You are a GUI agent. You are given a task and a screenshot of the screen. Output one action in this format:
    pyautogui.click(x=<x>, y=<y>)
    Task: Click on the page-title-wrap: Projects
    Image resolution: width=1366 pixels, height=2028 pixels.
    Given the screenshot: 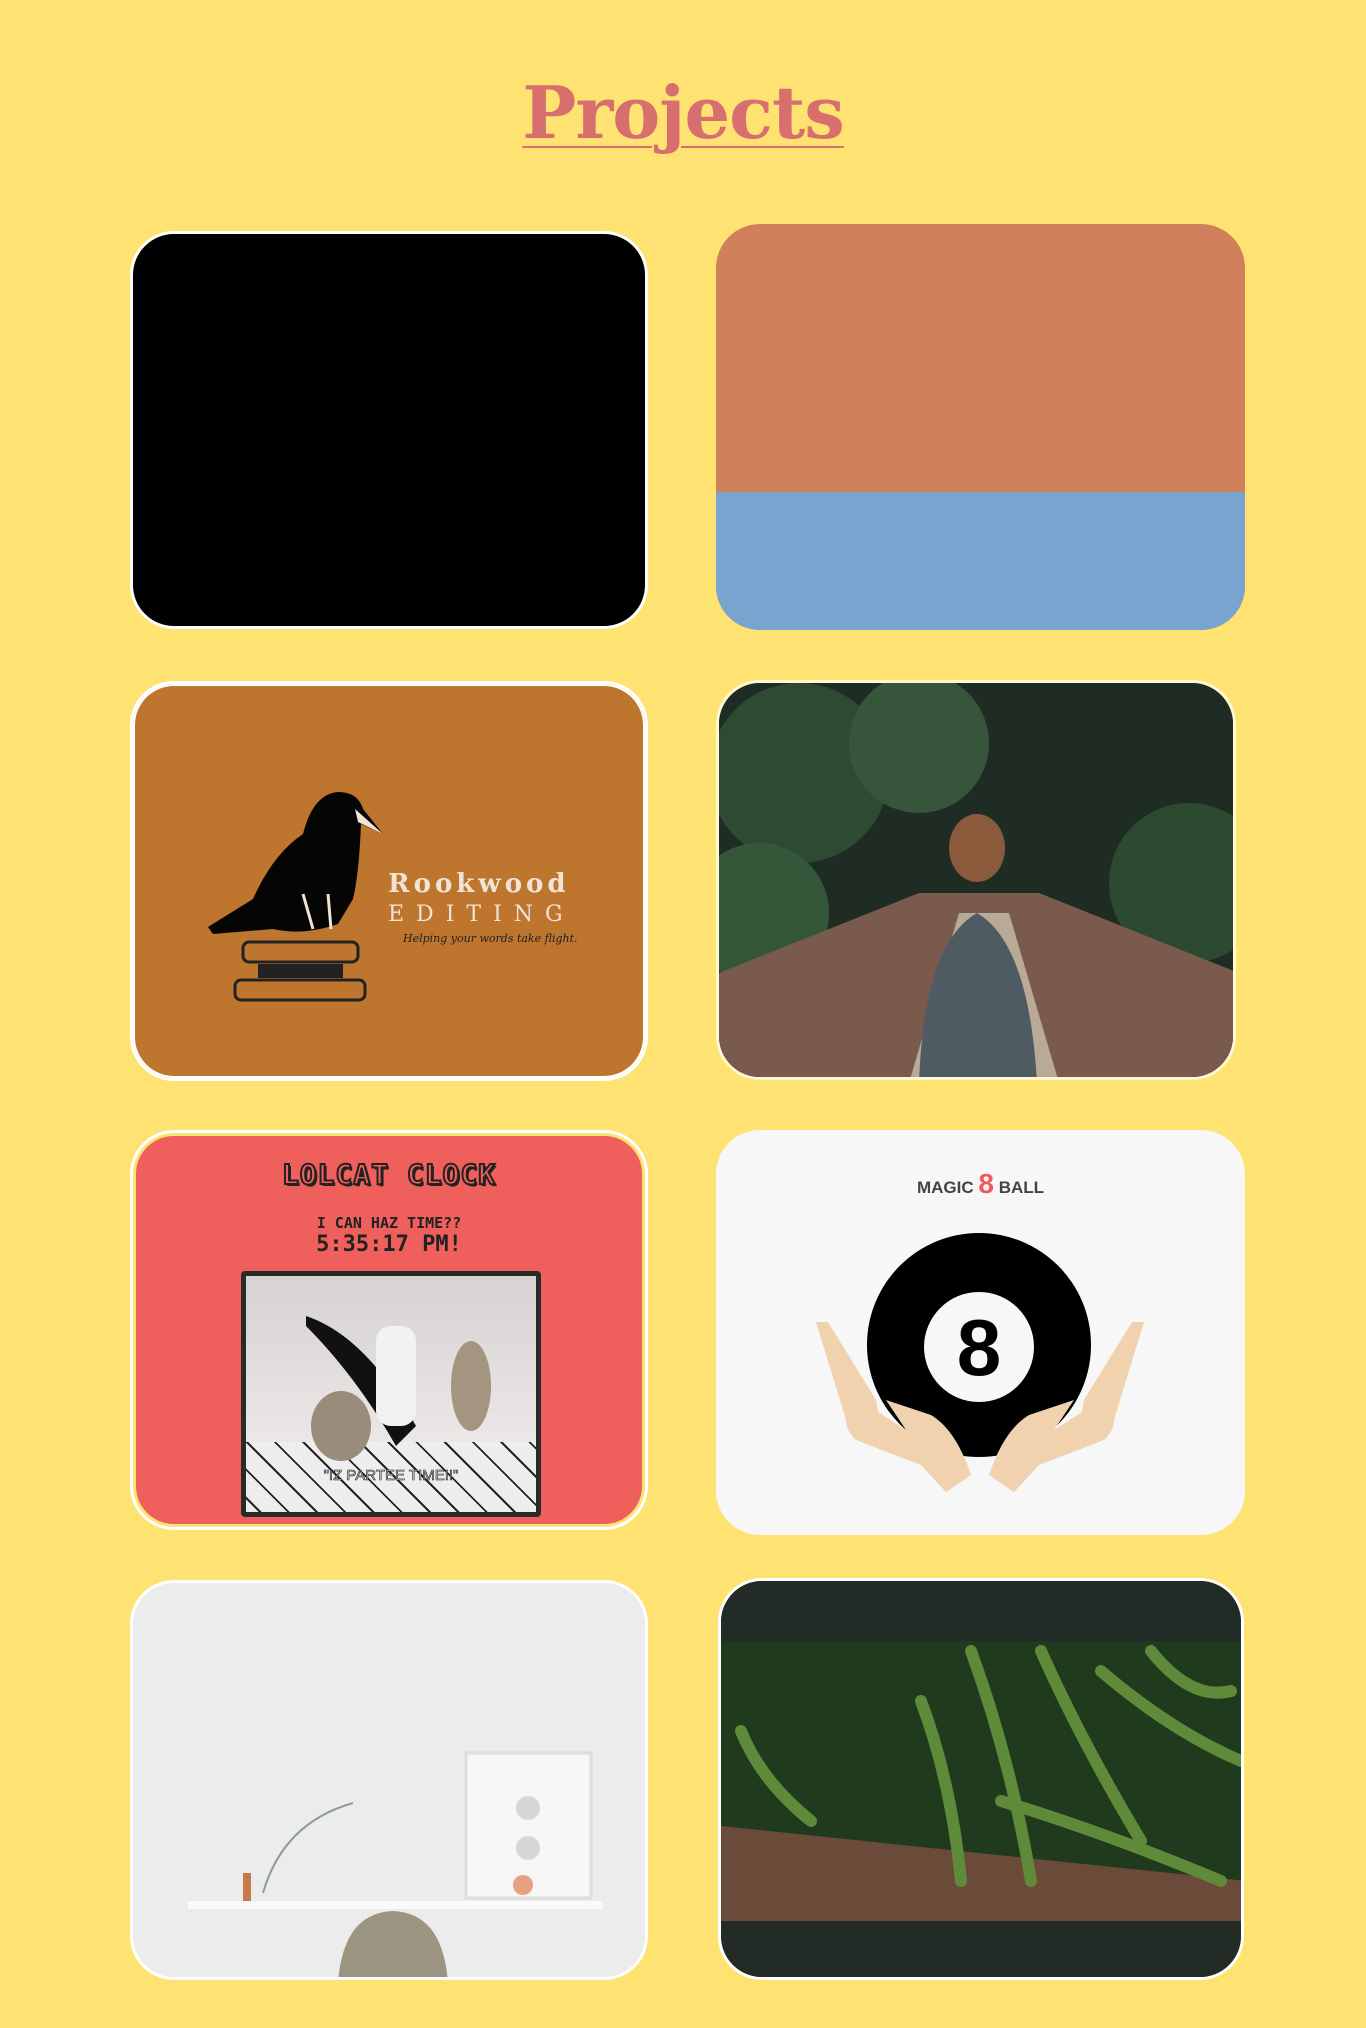 What is the action you would take?
    pyautogui.click(x=683, y=112)
    